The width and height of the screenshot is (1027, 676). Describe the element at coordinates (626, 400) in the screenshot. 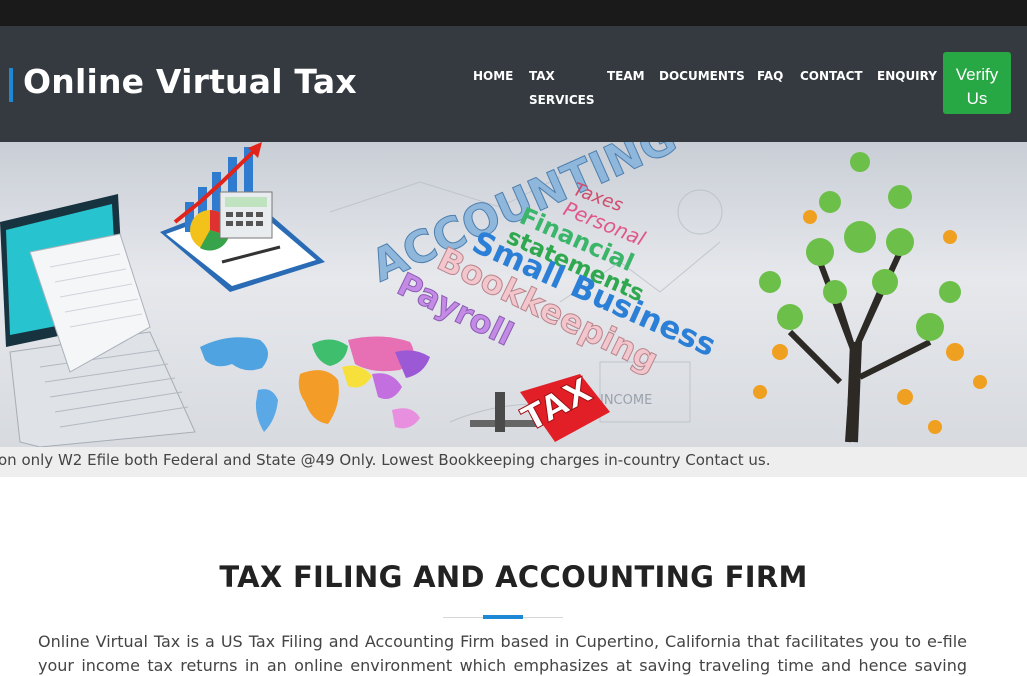

I see `hero-income-word: INCOME` at that location.